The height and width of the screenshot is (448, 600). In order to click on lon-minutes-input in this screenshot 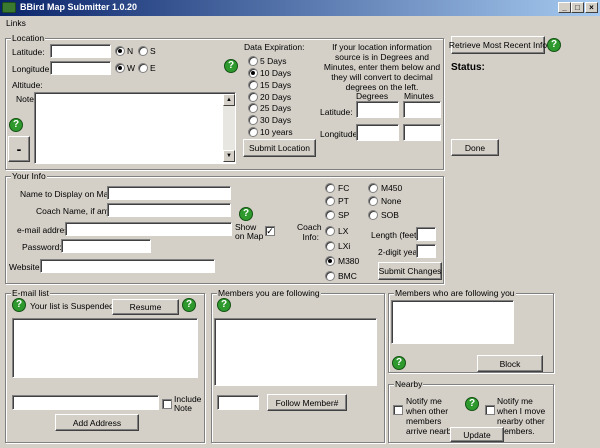, I will do `click(422, 132)`.